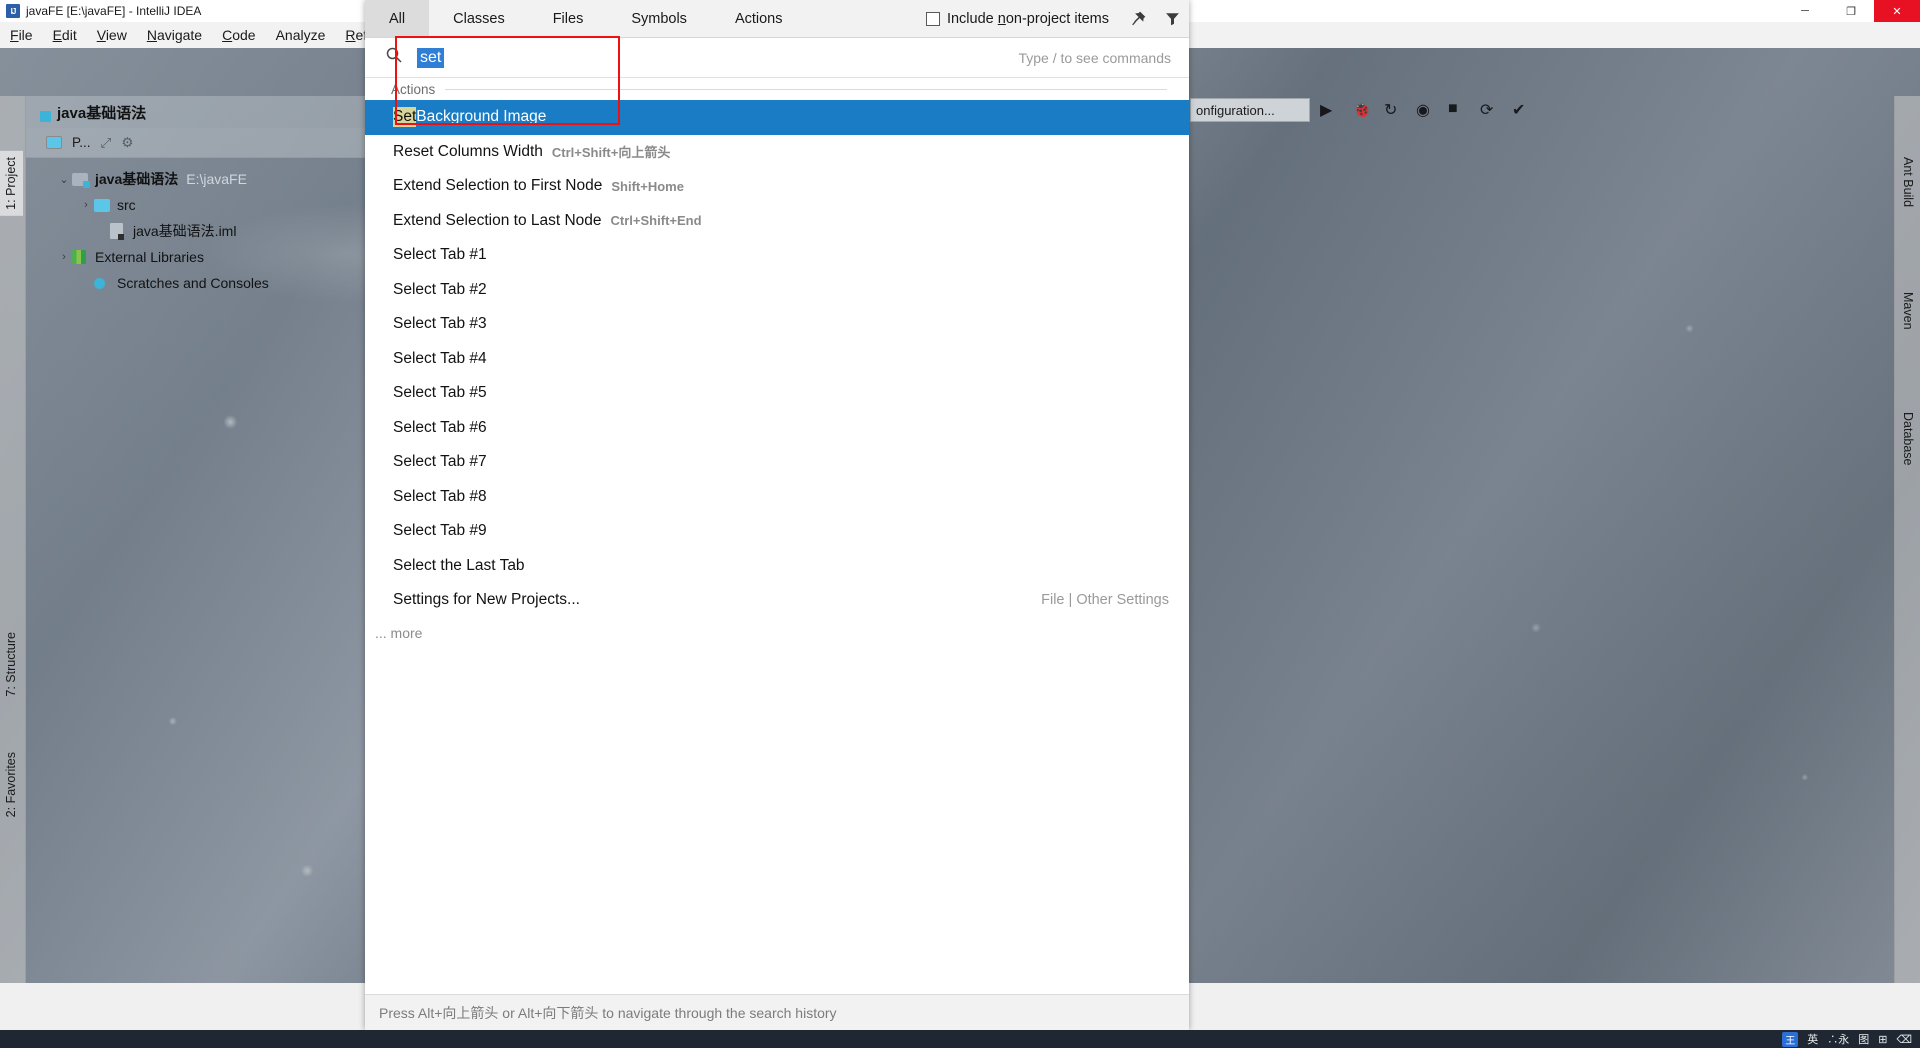  I want to click on tree-row: java基础语法.iml, so click(197, 231).